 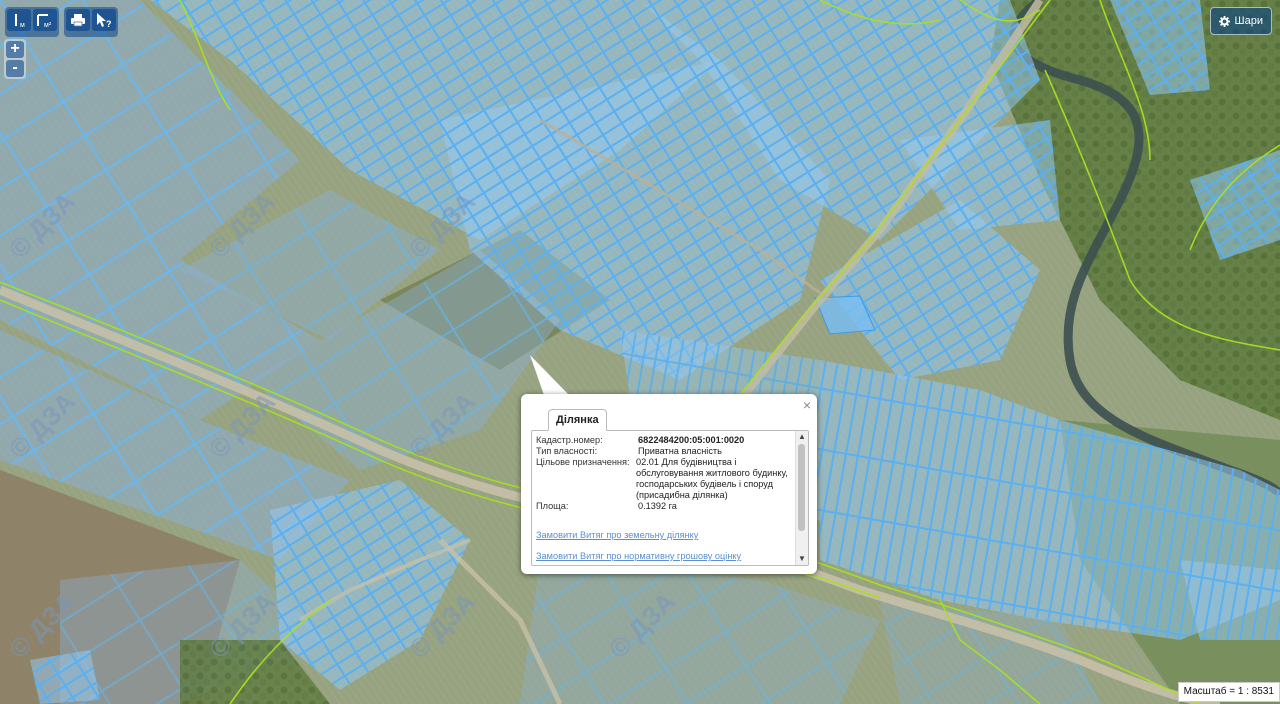 What do you see at coordinates (1228, 692) in the screenshot?
I see `scale-indicator: Масштаб = 1 : 8531` at bounding box center [1228, 692].